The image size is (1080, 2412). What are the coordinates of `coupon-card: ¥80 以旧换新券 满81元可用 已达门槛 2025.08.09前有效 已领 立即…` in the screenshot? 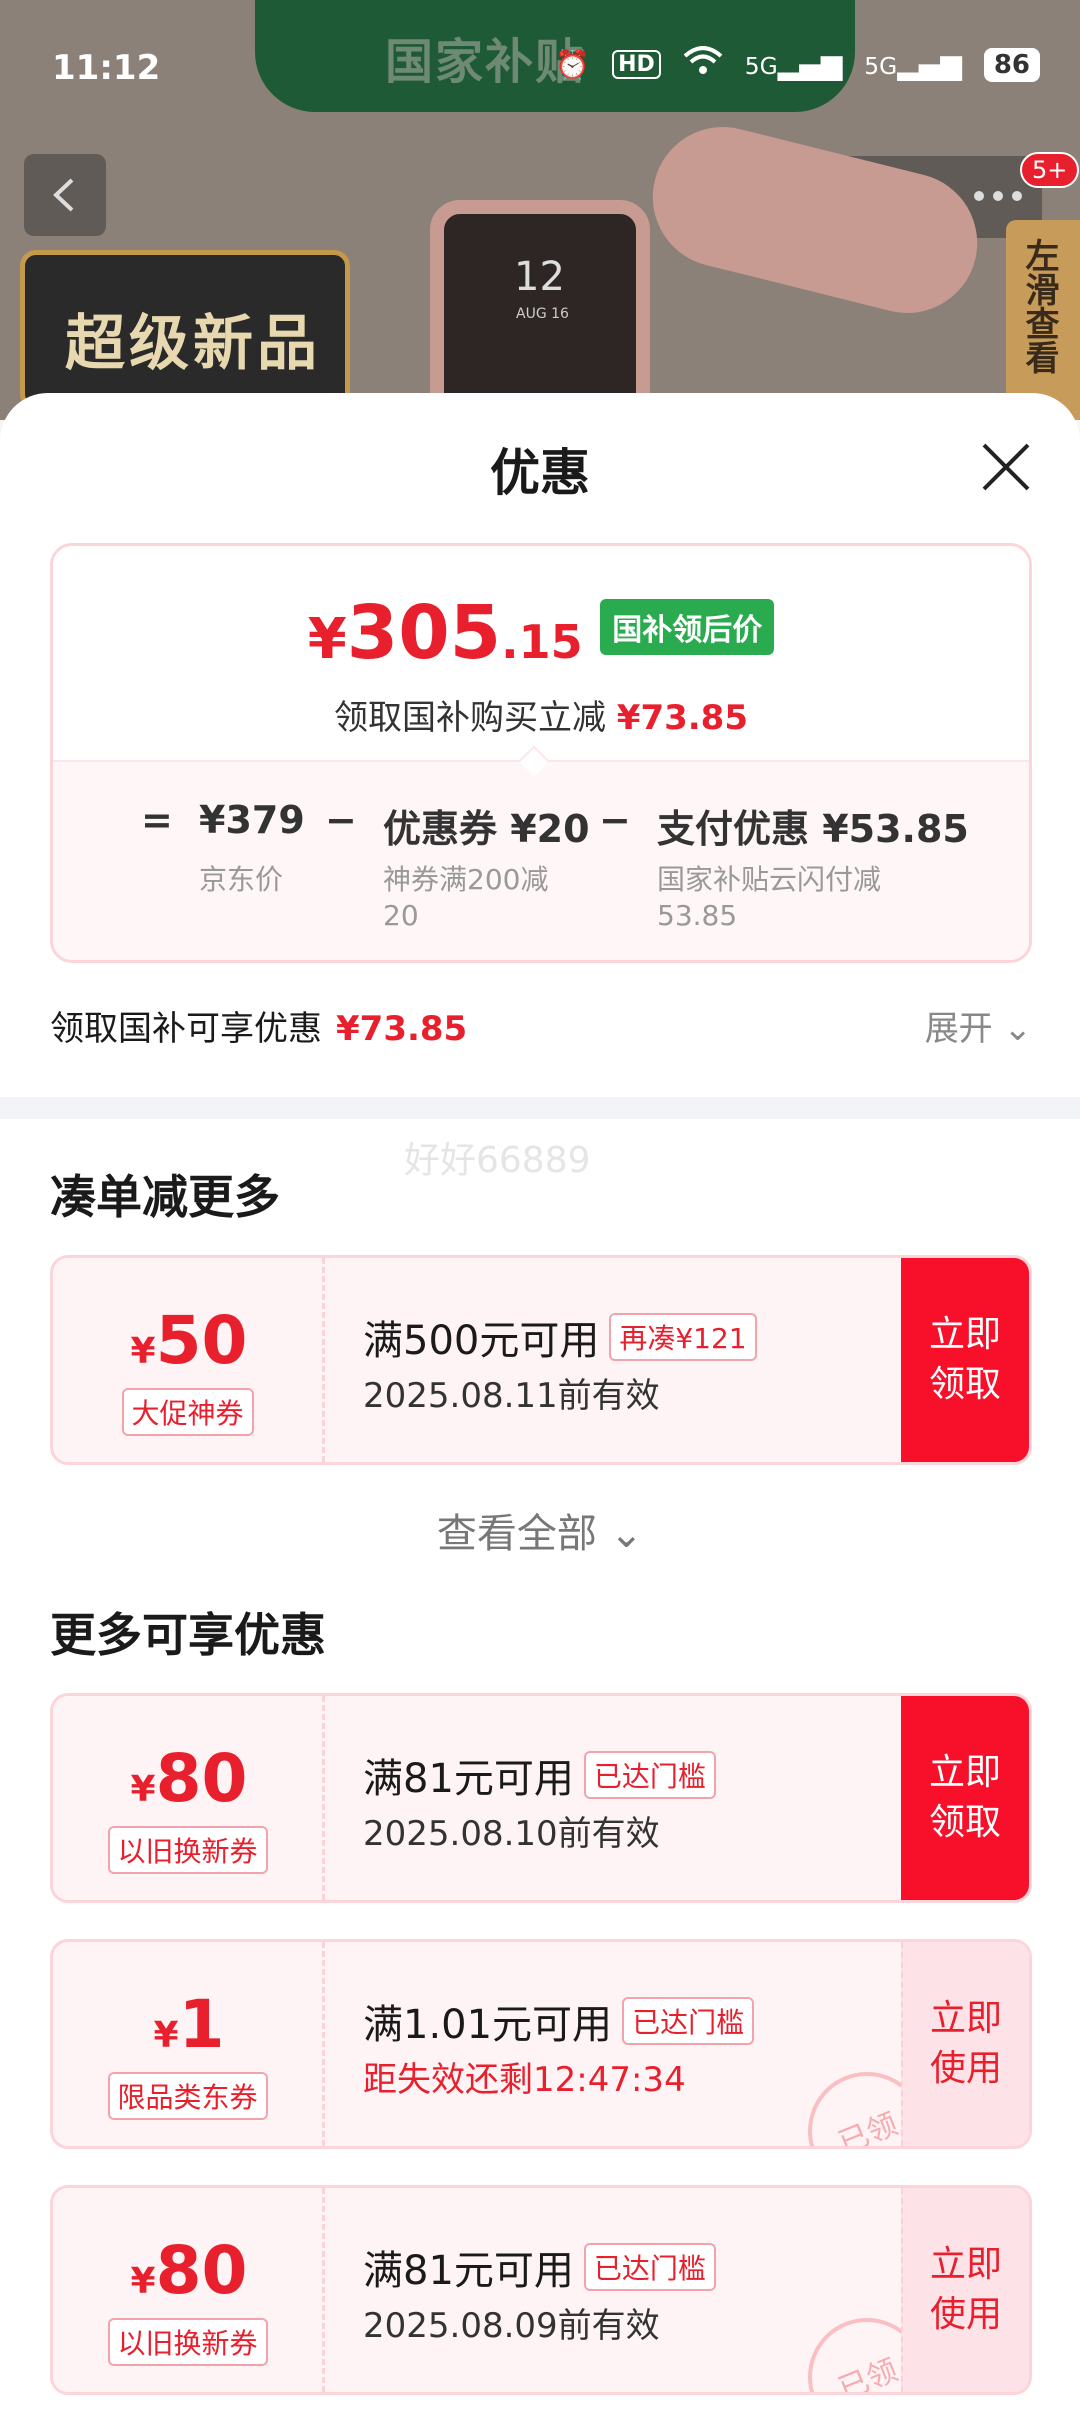 It's located at (541, 2290).